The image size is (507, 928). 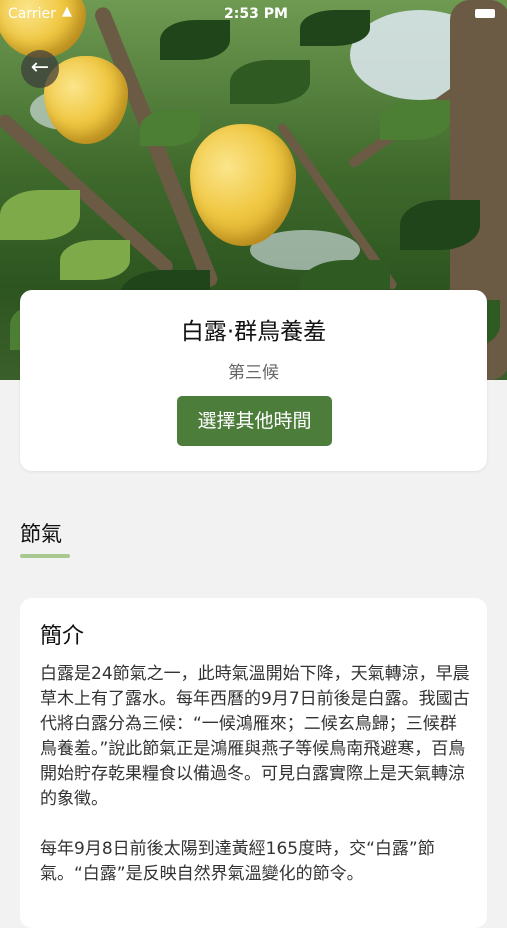 I want to click on pentad-label: 第三候, so click(x=253, y=373).